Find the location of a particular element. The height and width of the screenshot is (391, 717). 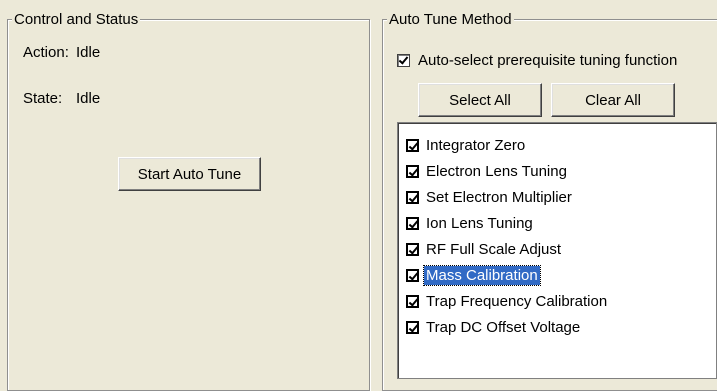

list-item-trap-frequency-calibration: Trap Frequency Calibration is located at coordinates (507, 301).